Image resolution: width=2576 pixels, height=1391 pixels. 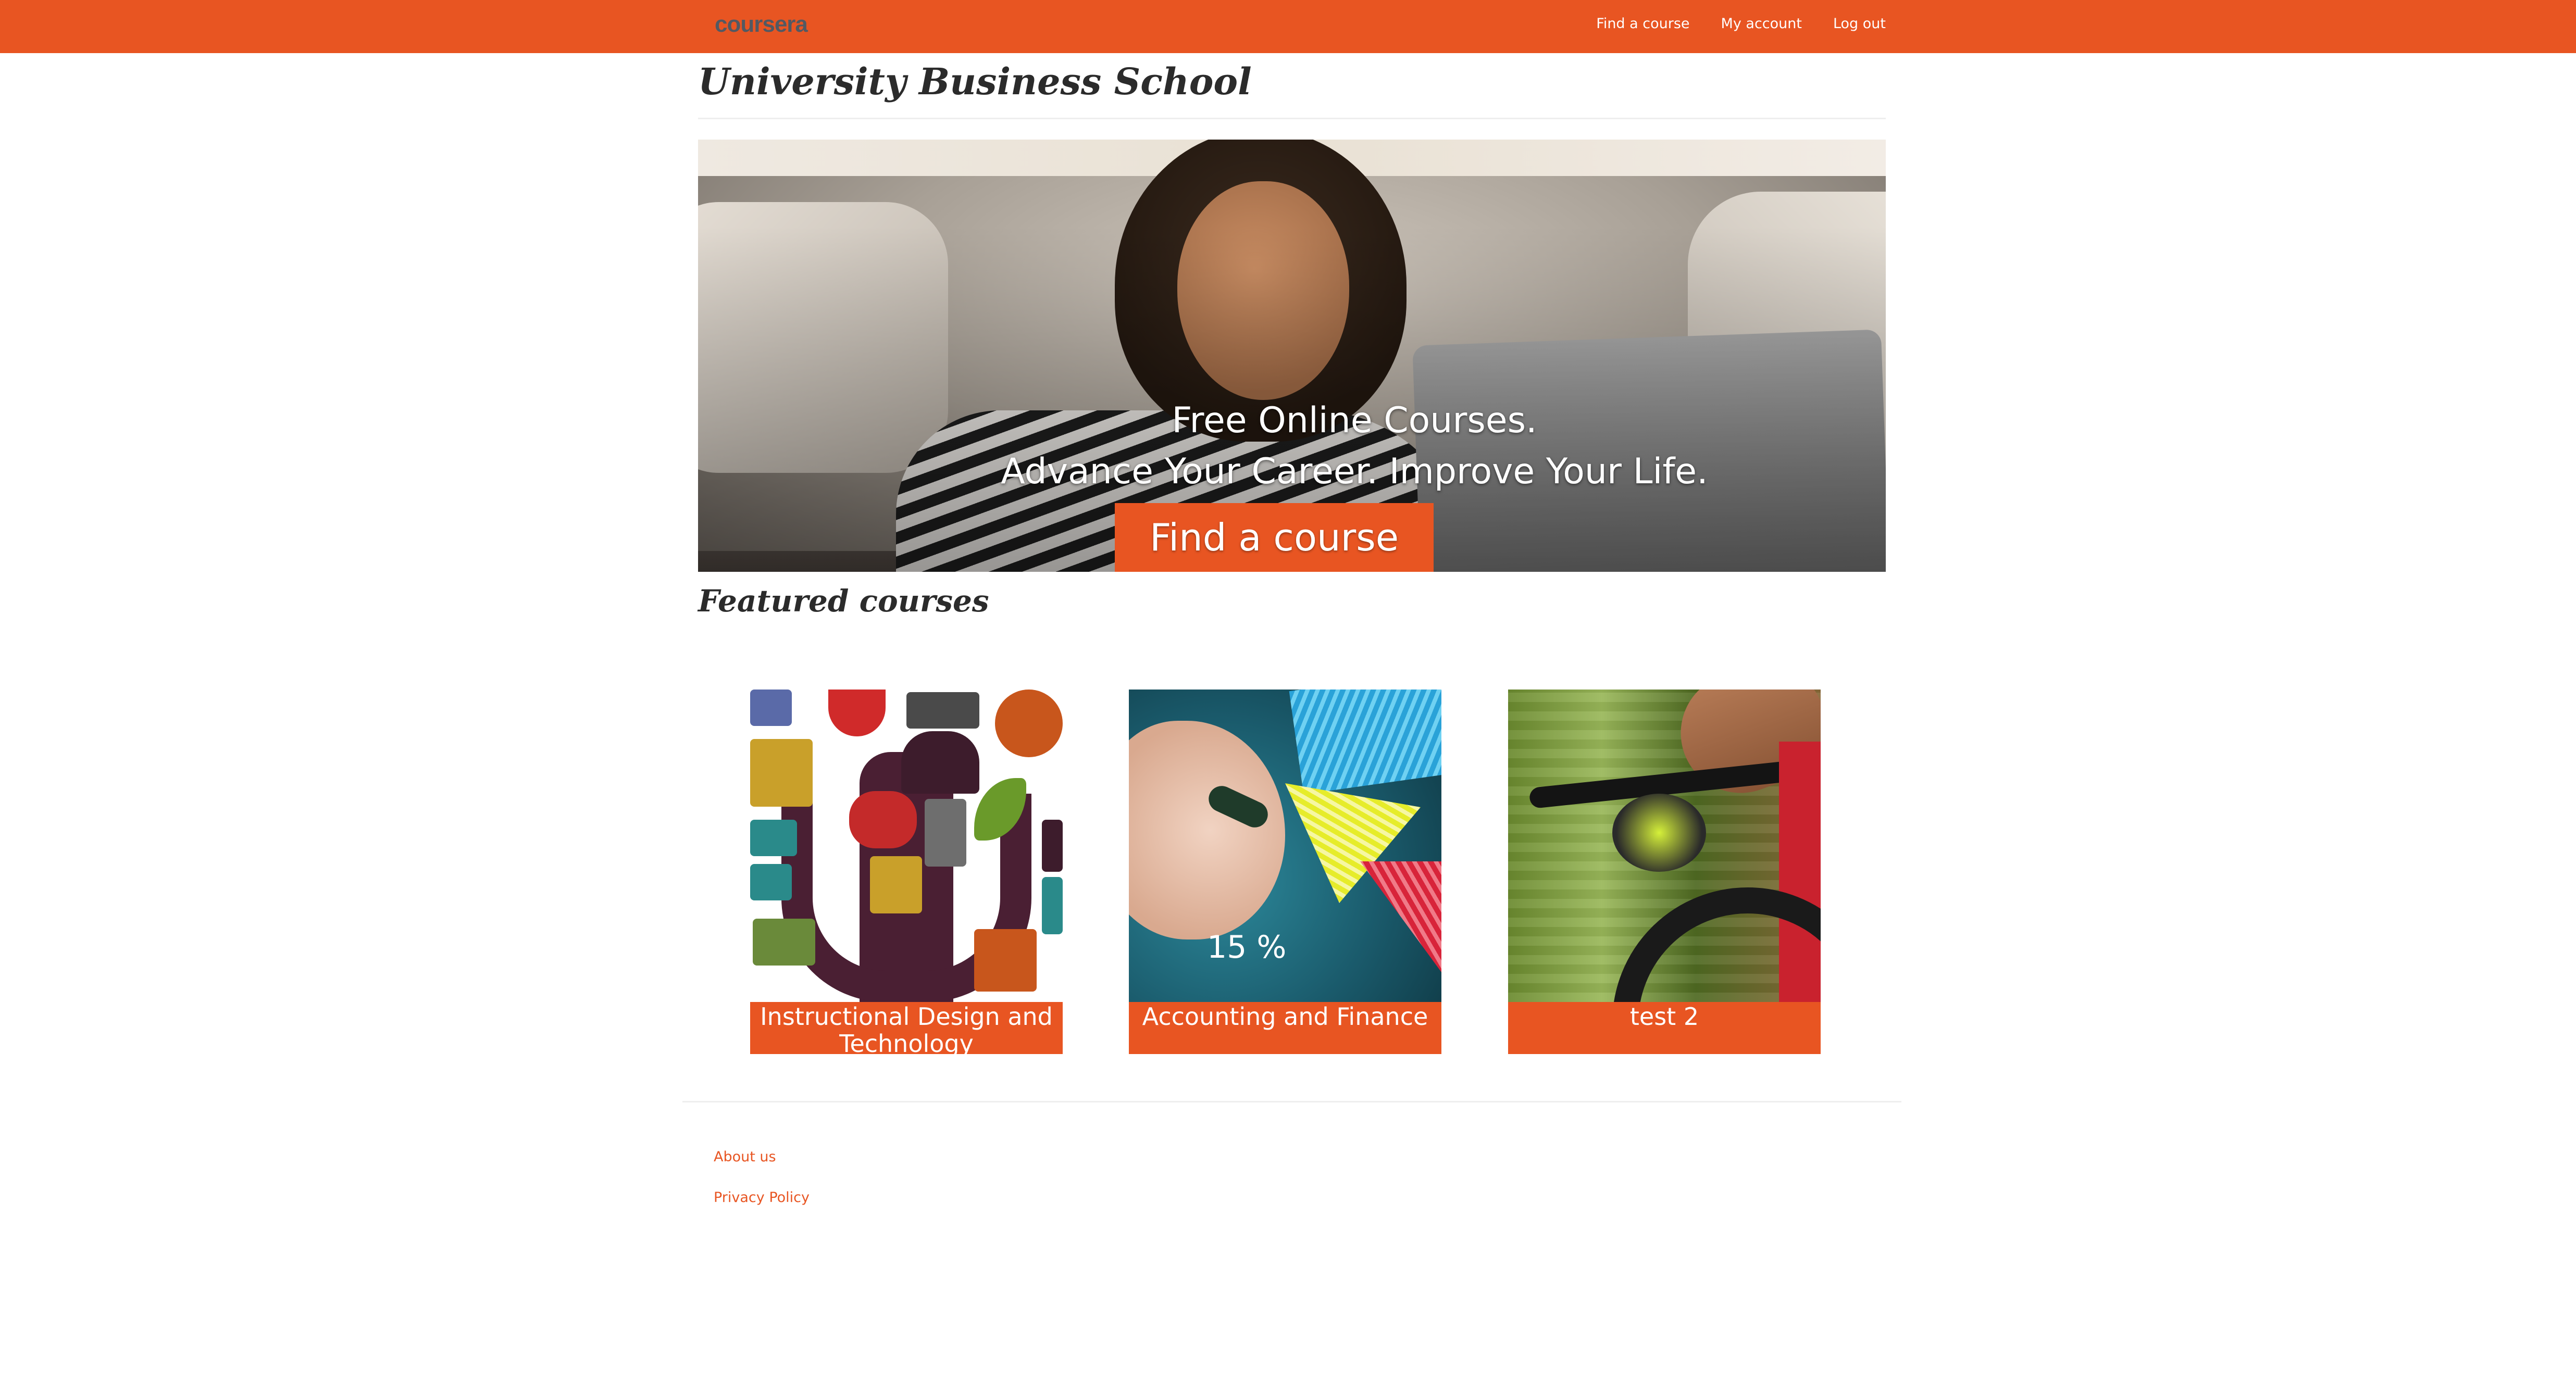 I want to click on featured-courses-heading: Featured courses, so click(x=843, y=601).